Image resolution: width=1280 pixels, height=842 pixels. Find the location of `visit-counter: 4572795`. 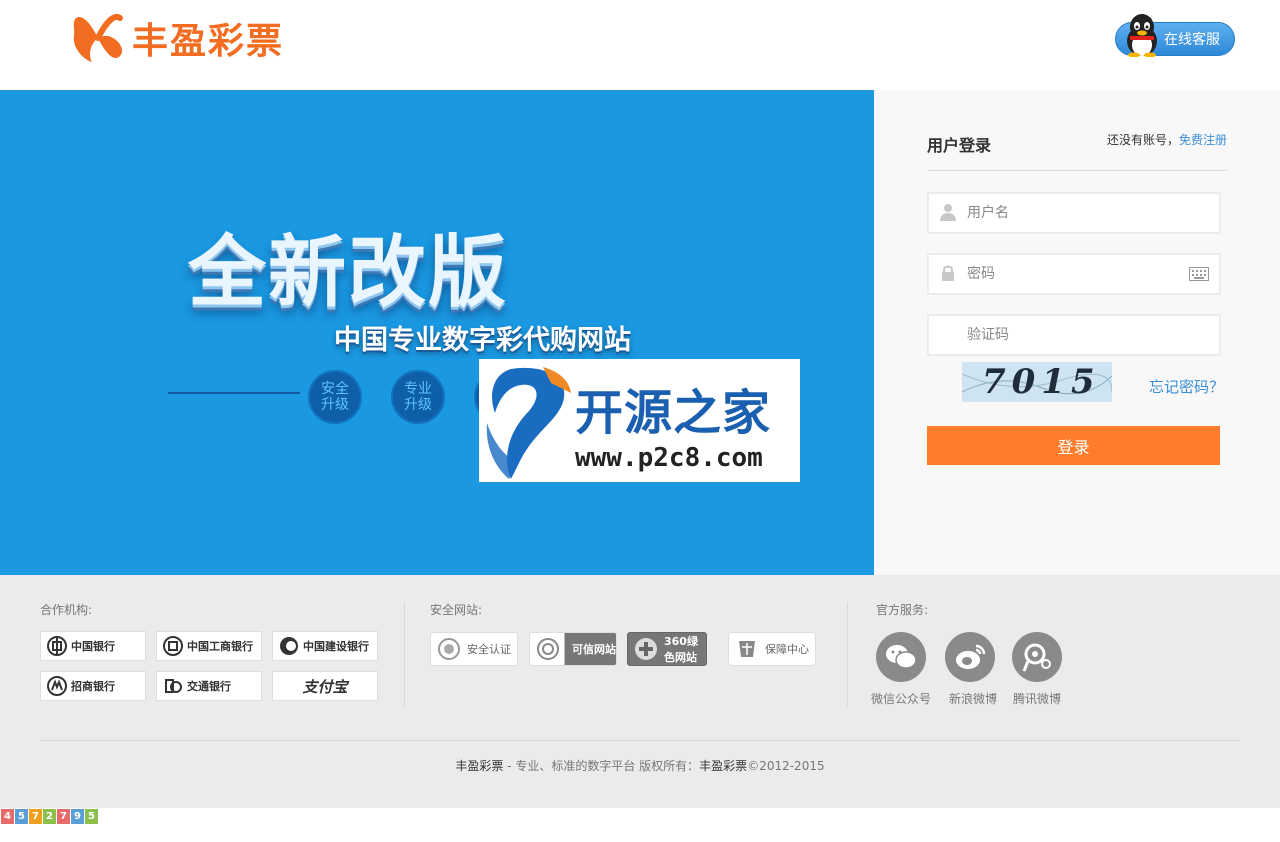

visit-counter: 4572795 is located at coordinates (50, 816).